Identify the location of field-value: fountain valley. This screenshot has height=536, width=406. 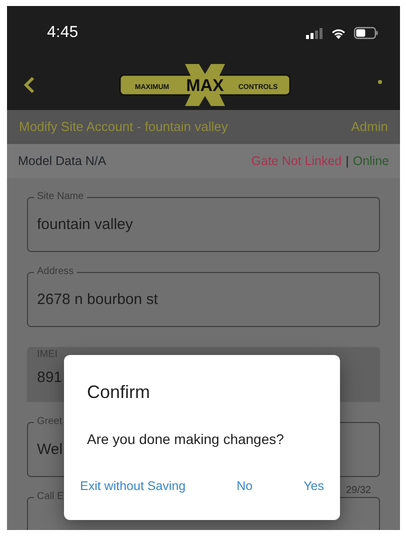
(85, 224).